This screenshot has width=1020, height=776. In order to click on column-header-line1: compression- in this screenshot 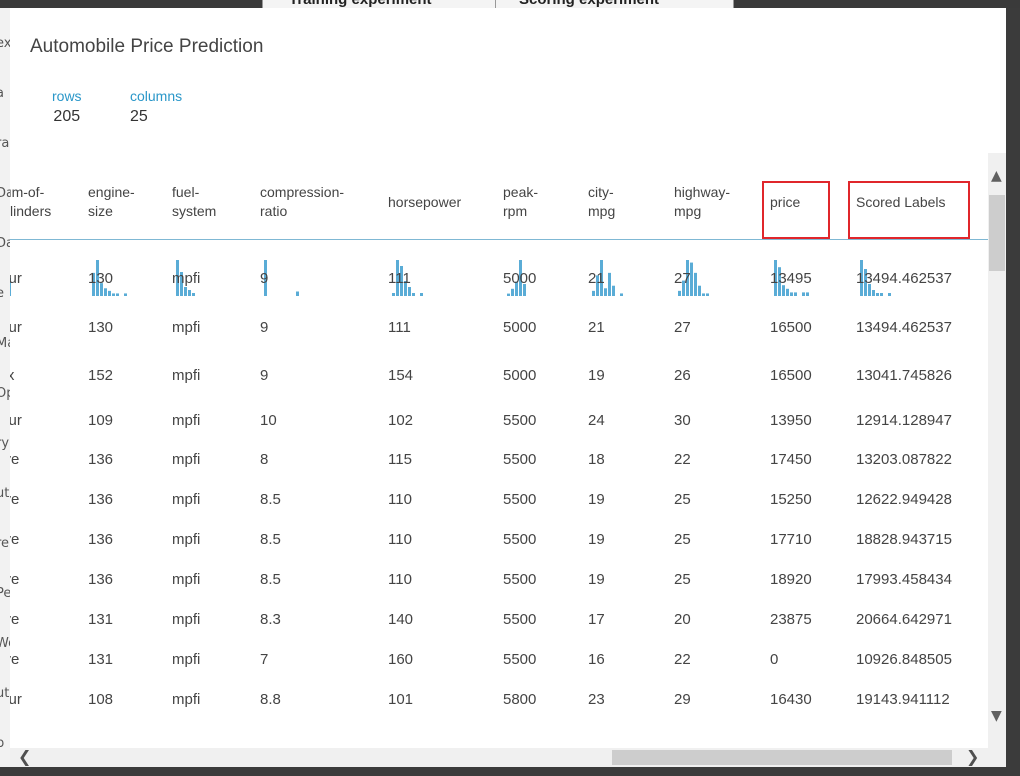, I will do `click(302, 192)`.